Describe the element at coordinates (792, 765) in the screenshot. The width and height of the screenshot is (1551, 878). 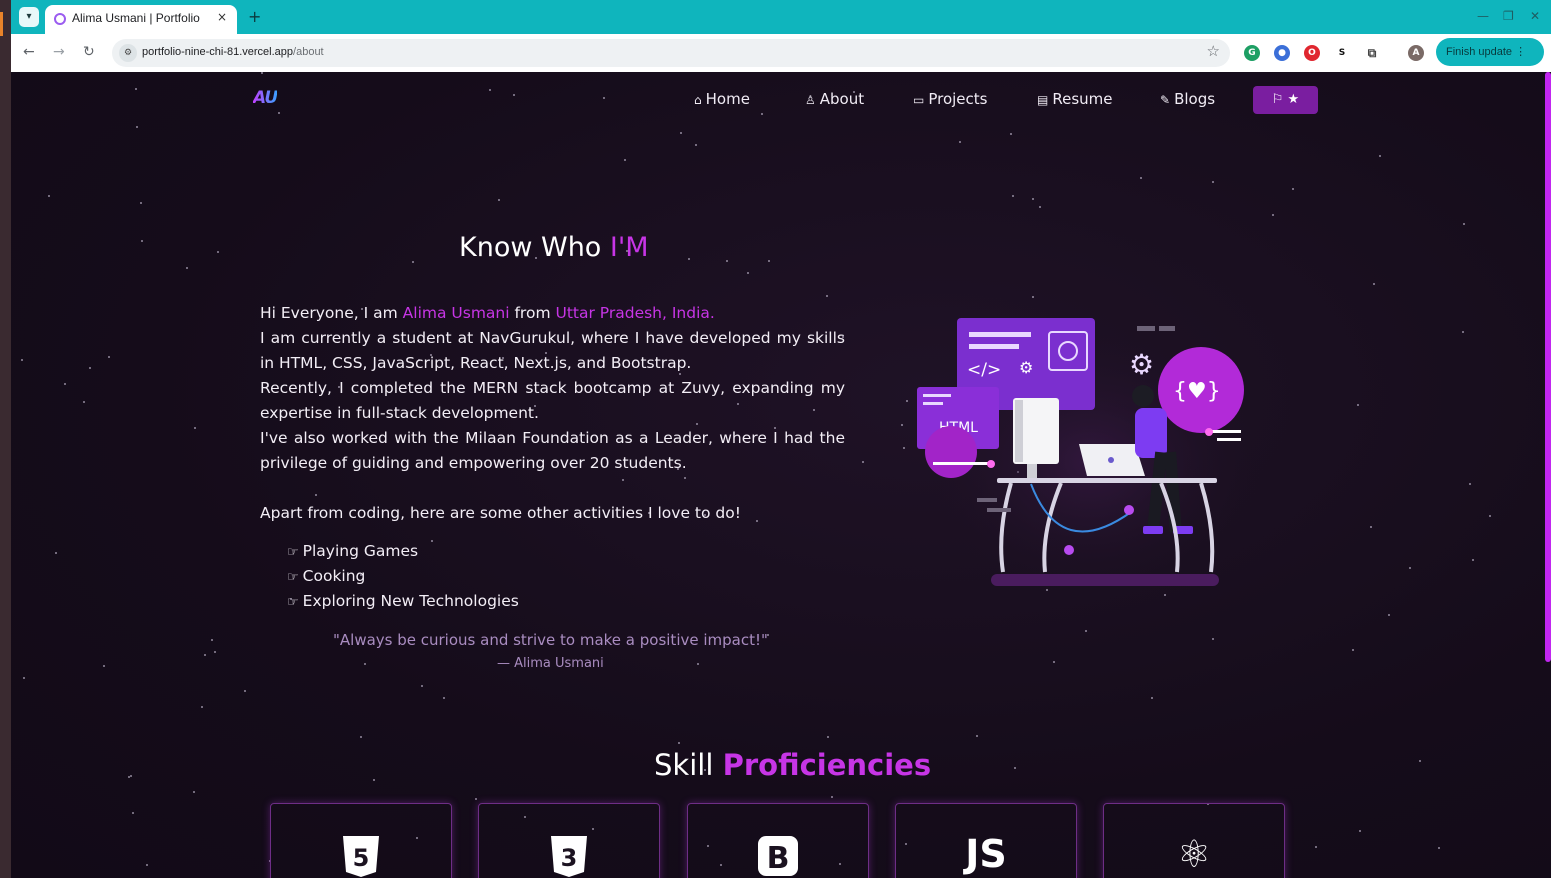
I see `skills-heading: Skill Proficiencies` at that location.